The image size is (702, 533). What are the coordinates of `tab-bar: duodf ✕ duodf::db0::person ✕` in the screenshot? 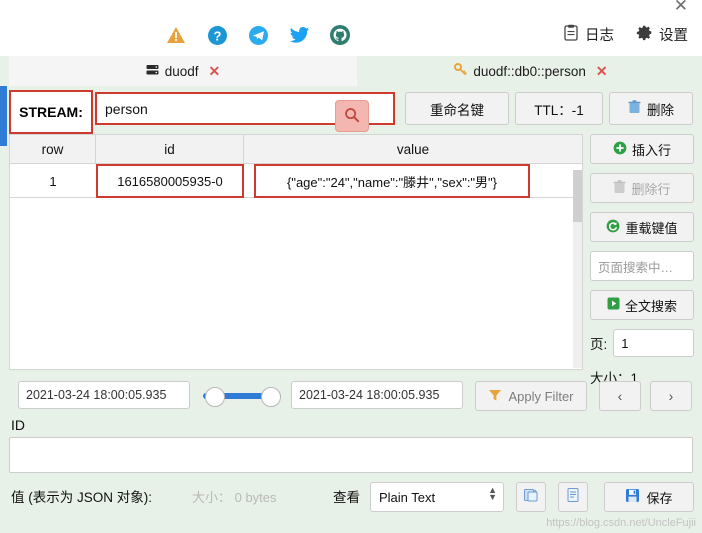 It's located at (351, 71).